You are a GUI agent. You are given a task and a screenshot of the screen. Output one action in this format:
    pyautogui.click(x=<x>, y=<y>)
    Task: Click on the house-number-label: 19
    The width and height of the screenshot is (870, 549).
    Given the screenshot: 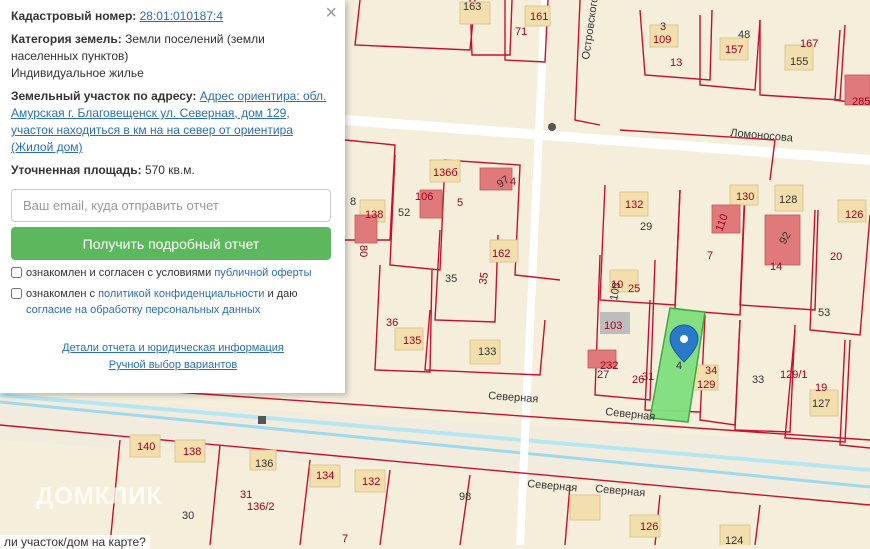 What is the action you would take?
    pyautogui.click(x=821, y=388)
    